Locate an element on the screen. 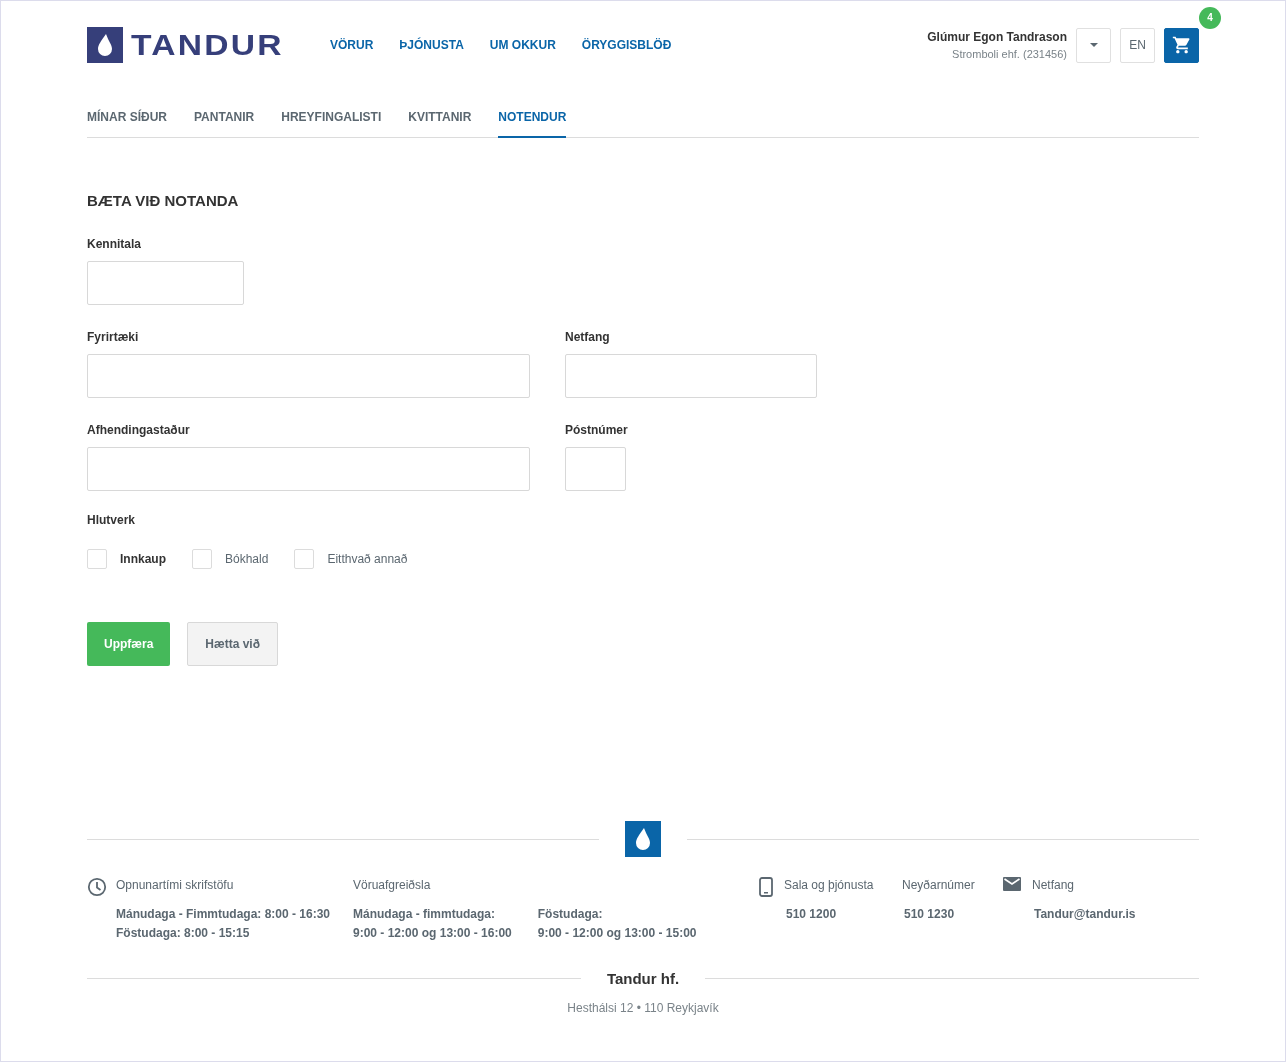  tab: NOTENDUR is located at coordinates (532, 121).